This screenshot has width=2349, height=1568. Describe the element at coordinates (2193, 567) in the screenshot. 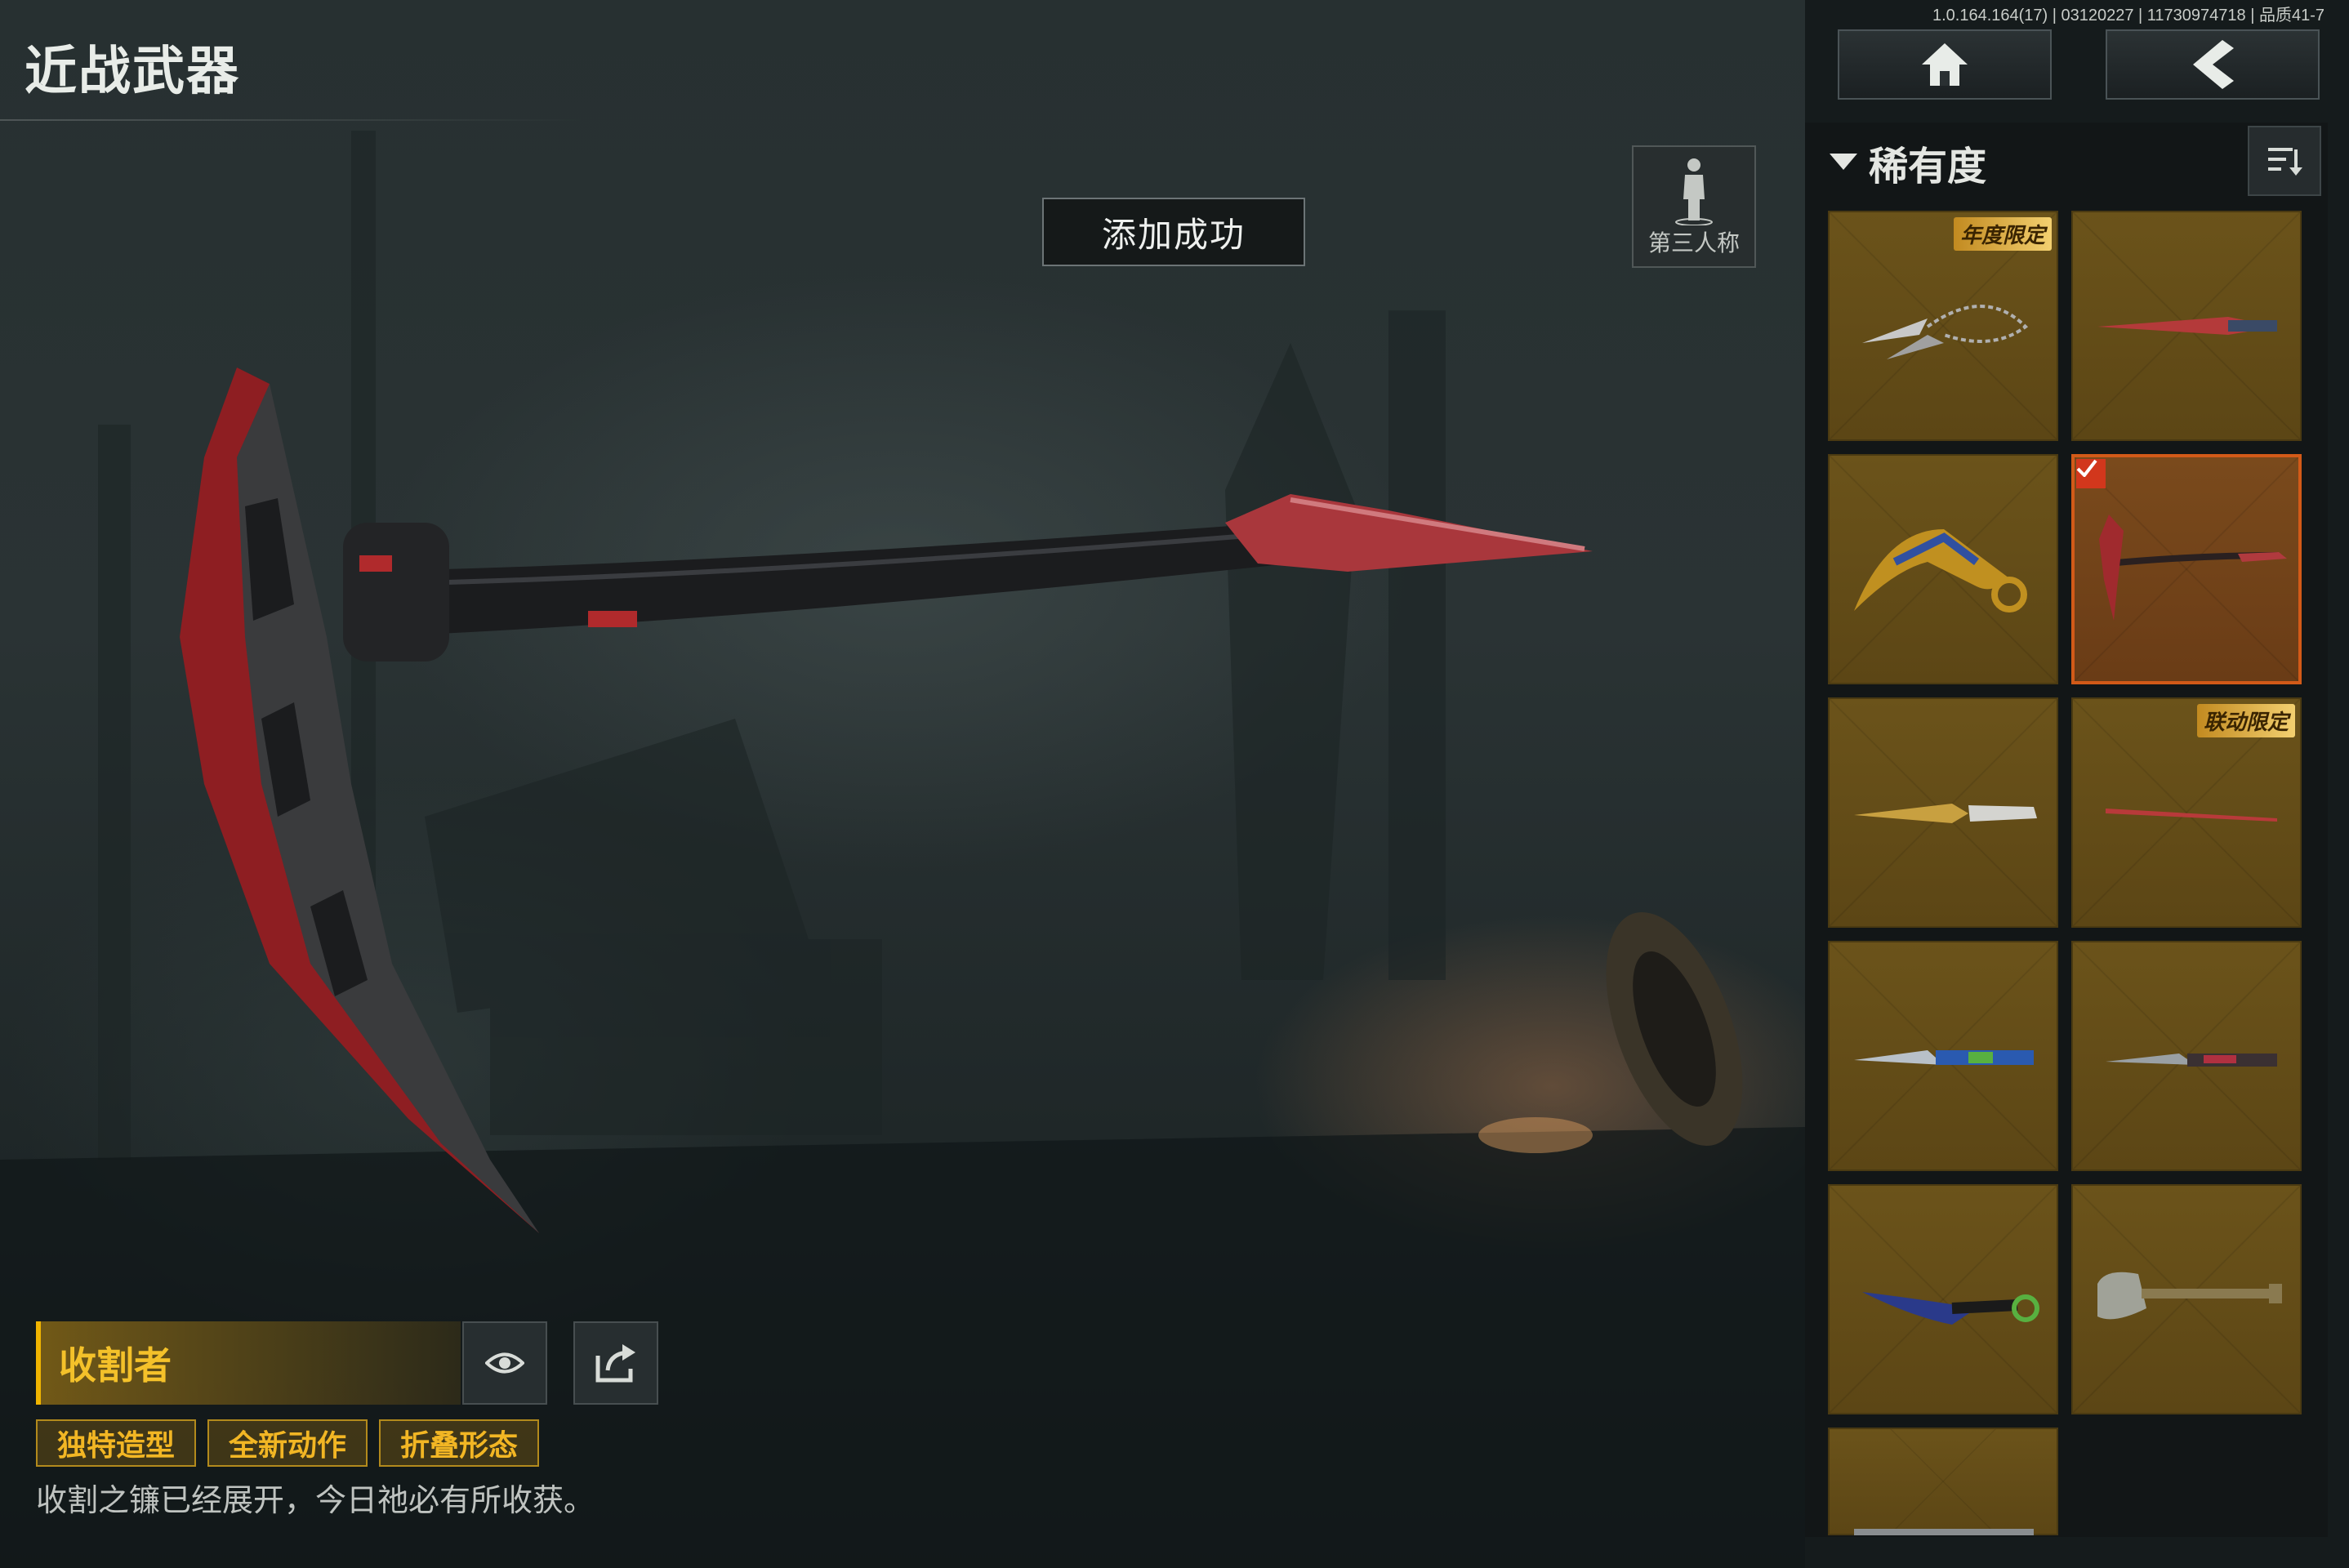

I see `scythe-icon` at that location.